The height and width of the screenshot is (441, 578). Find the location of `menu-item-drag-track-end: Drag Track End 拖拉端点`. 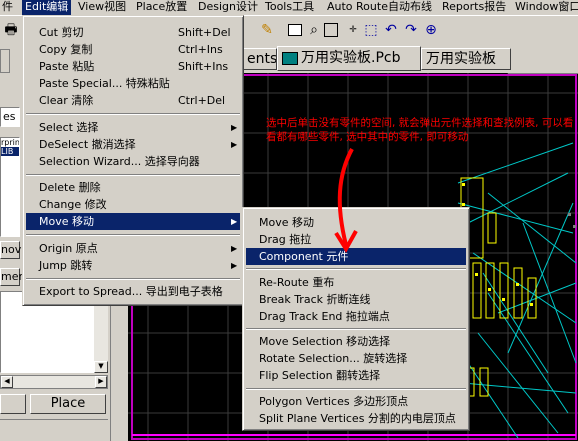

menu-item-drag-track-end: Drag Track End 拖拉端点 is located at coordinates (356, 316).